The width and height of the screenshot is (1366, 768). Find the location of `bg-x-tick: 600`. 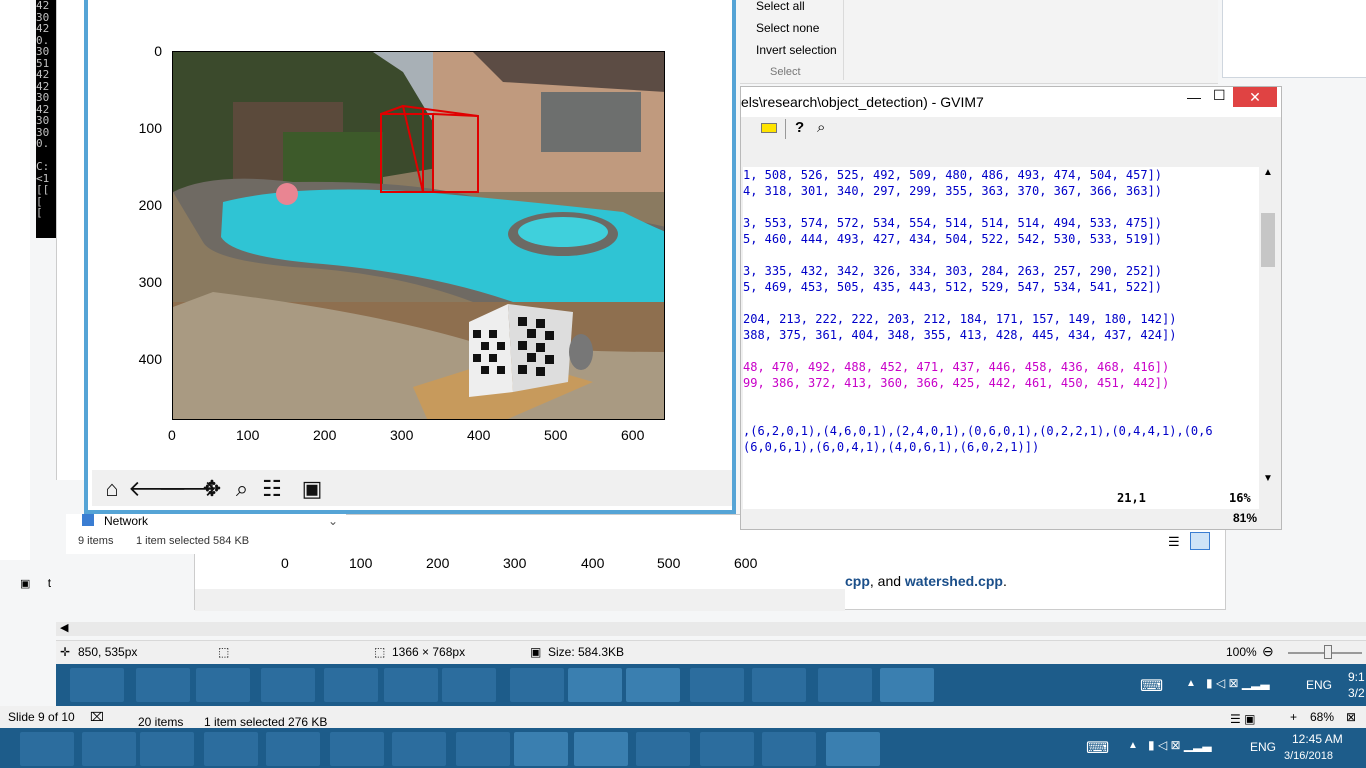

bg-x-tick: 600 is located at coordinates (746, 563).